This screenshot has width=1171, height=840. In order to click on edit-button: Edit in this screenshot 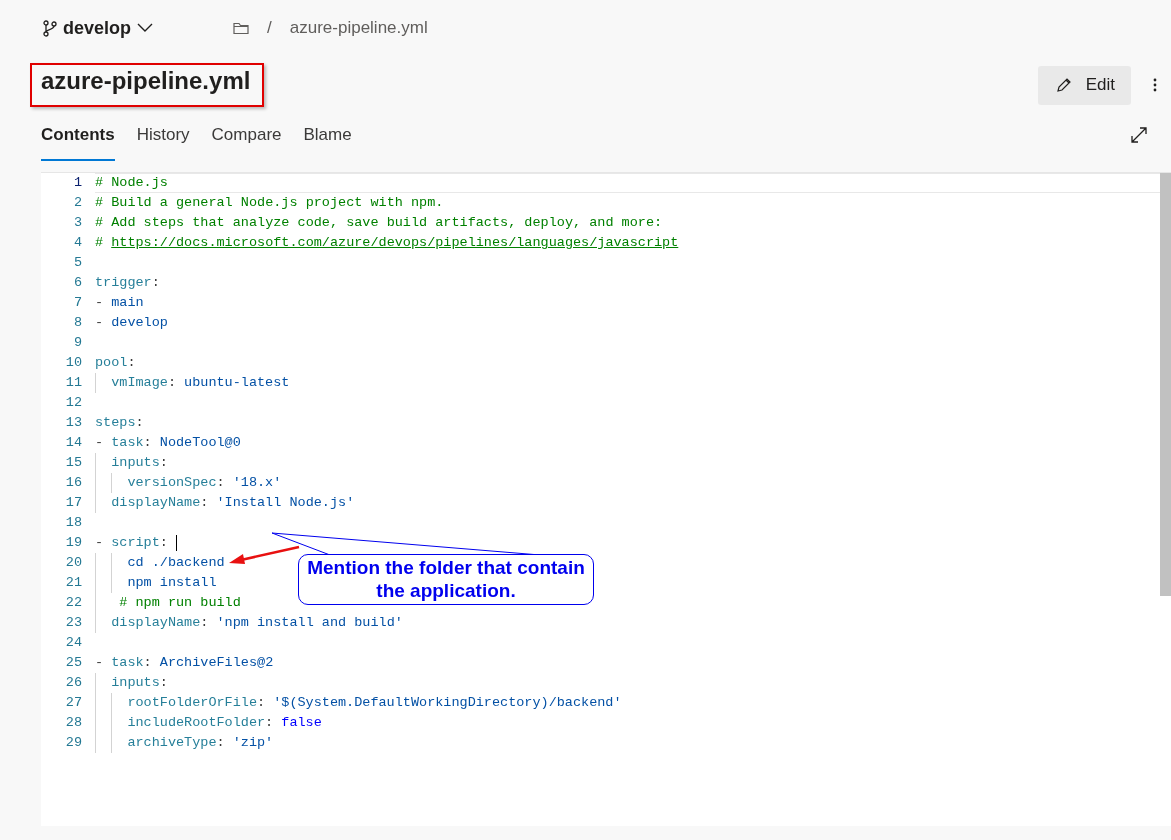, I will do `click(1084, 85)`.